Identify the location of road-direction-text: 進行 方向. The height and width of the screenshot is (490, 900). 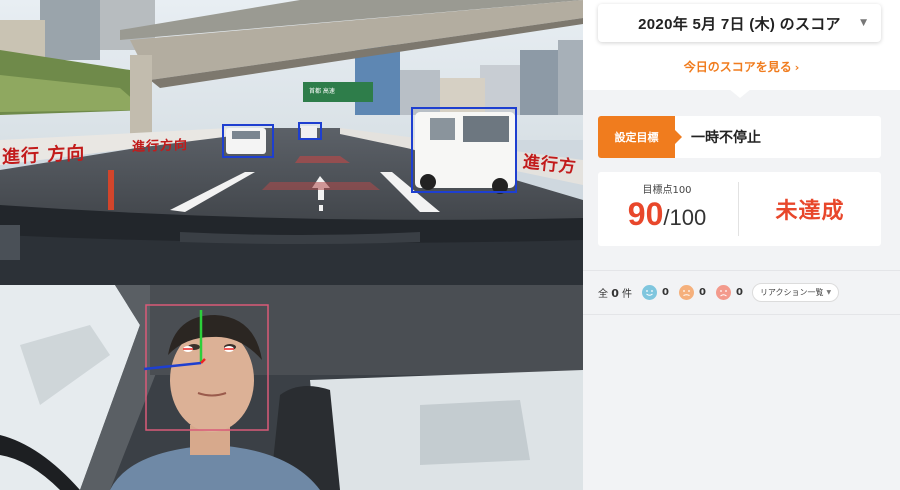
(44, 155).